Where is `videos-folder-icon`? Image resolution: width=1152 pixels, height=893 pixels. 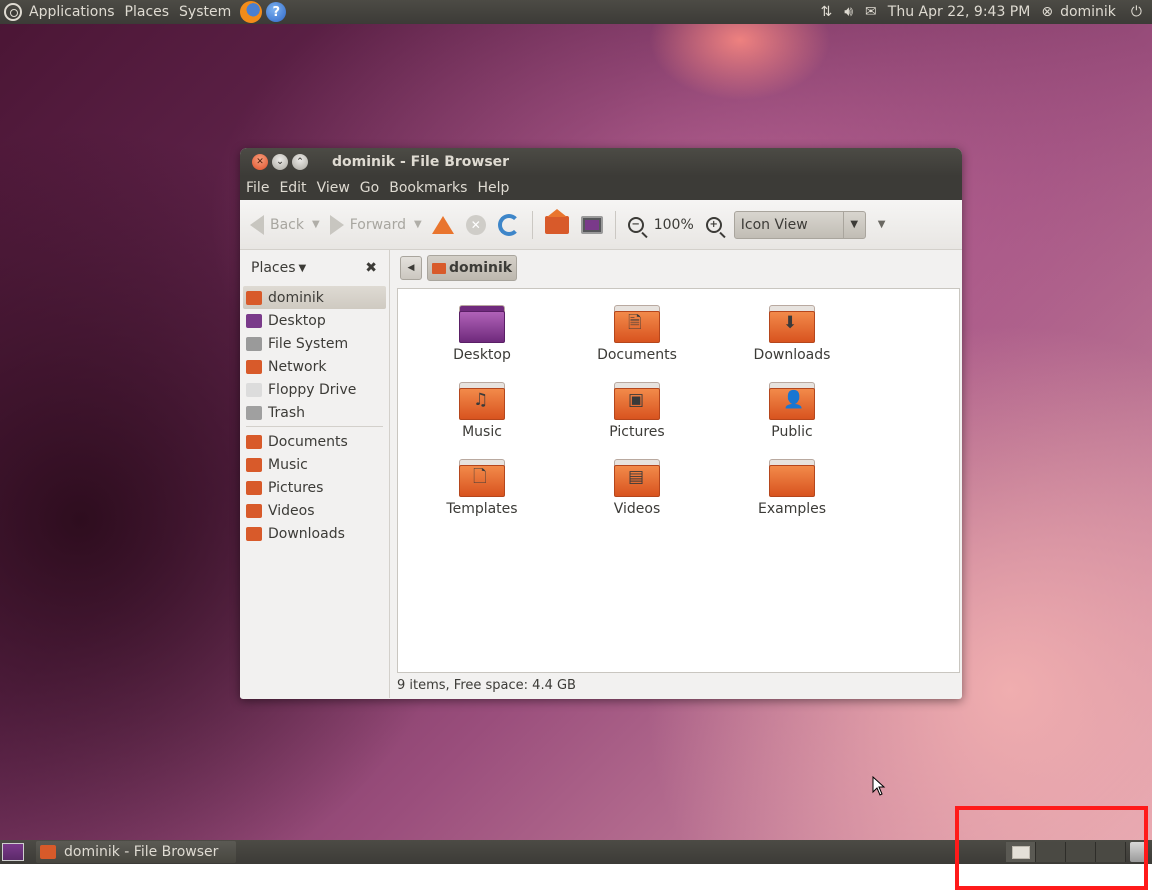
videos-folder-icon is located at coordinates (254, 510).